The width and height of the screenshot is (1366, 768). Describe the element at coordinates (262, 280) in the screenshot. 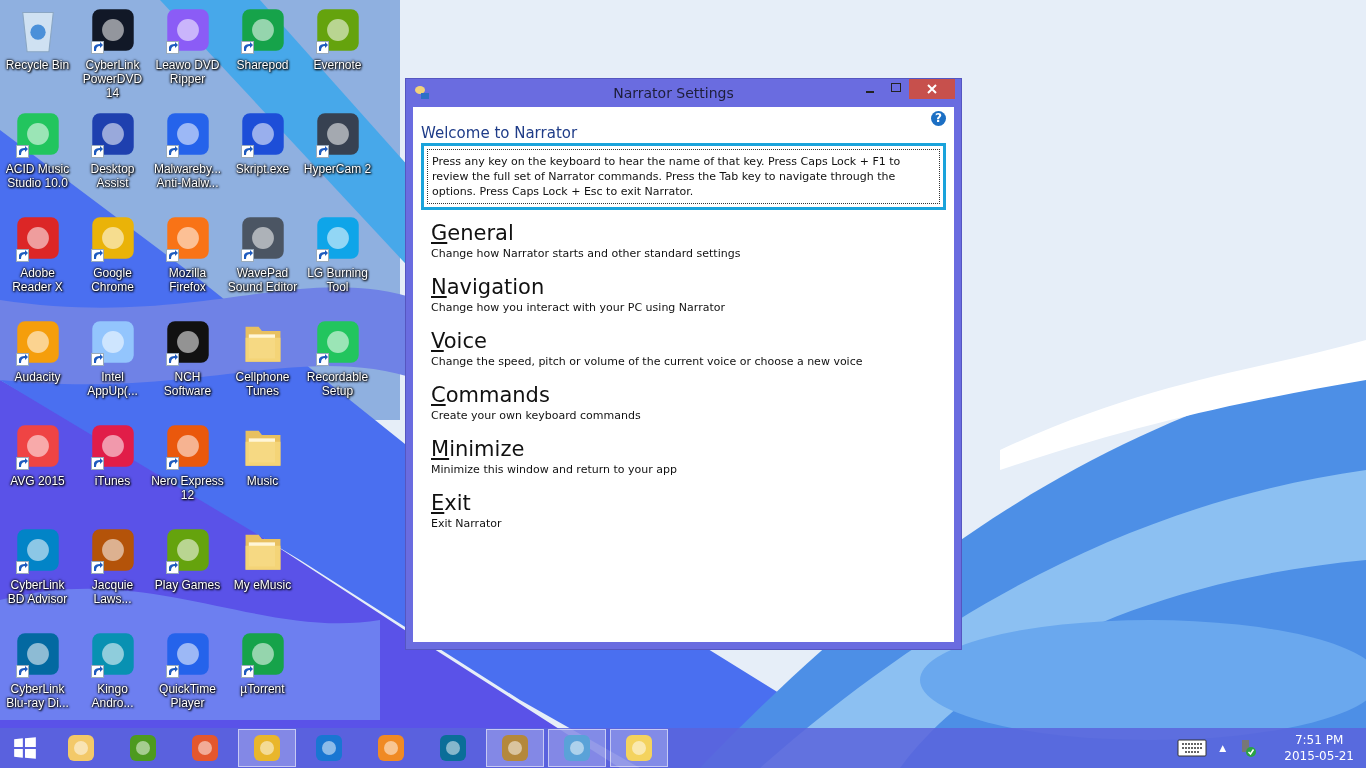

I see `icon-label: WavePad Sound Editor` at that location.